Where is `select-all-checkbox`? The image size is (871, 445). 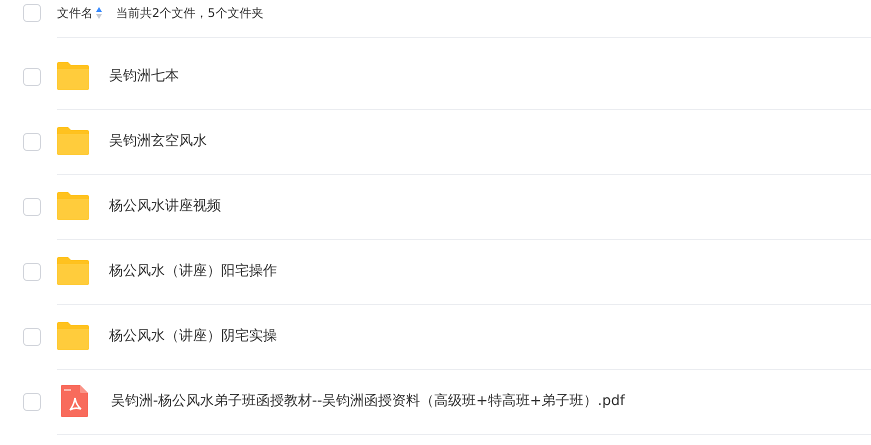
select-all-checkbox is located at coordinates (32, 13).